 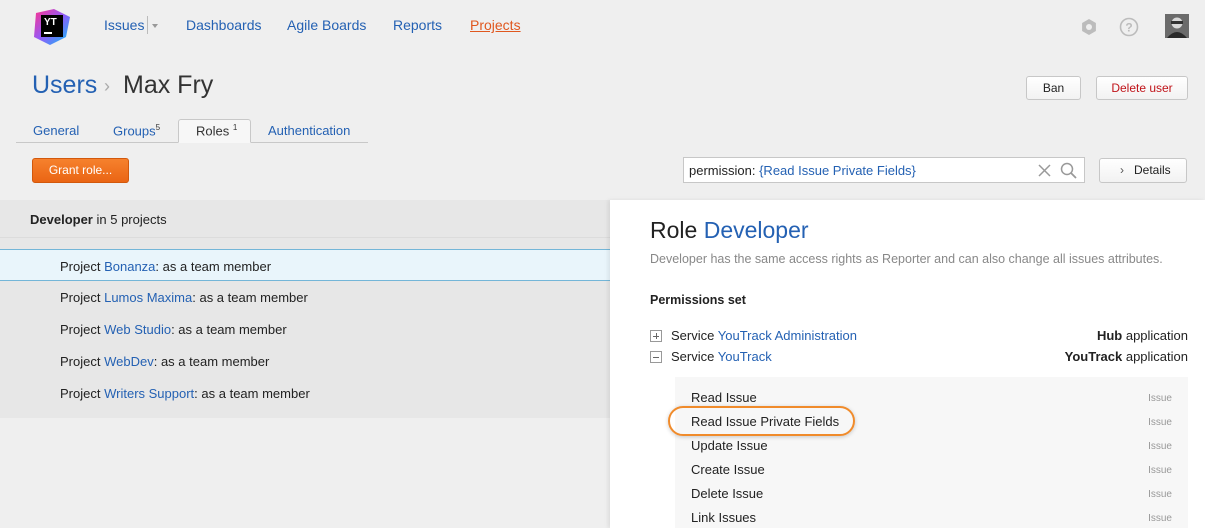 What do you see at coordinates (919, 358) in the screenshot?
I see `service-row: Service YouTrack YouTrack application` at bounding box center [919, 358].